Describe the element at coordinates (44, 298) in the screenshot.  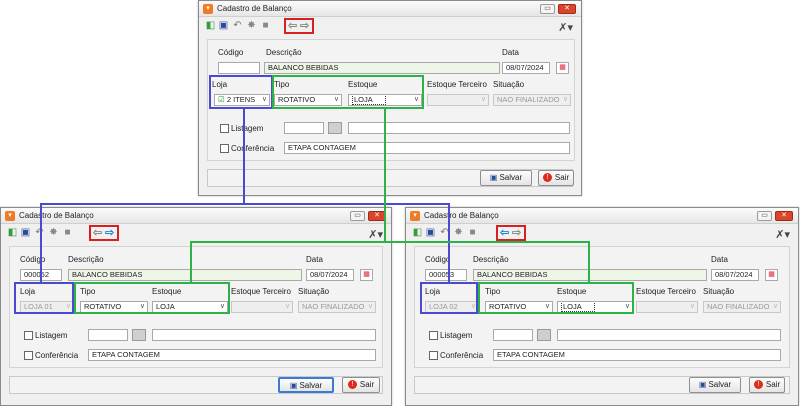
I see `loja-highlight-left` at that location.